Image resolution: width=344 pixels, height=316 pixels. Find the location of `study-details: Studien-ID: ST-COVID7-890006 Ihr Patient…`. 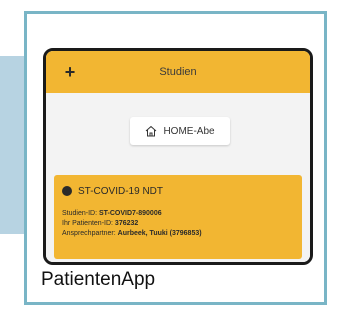

study-details: Studien-ID: ST-COVID7-890006 Ihr Patient… is located at coordinates (178, 224).